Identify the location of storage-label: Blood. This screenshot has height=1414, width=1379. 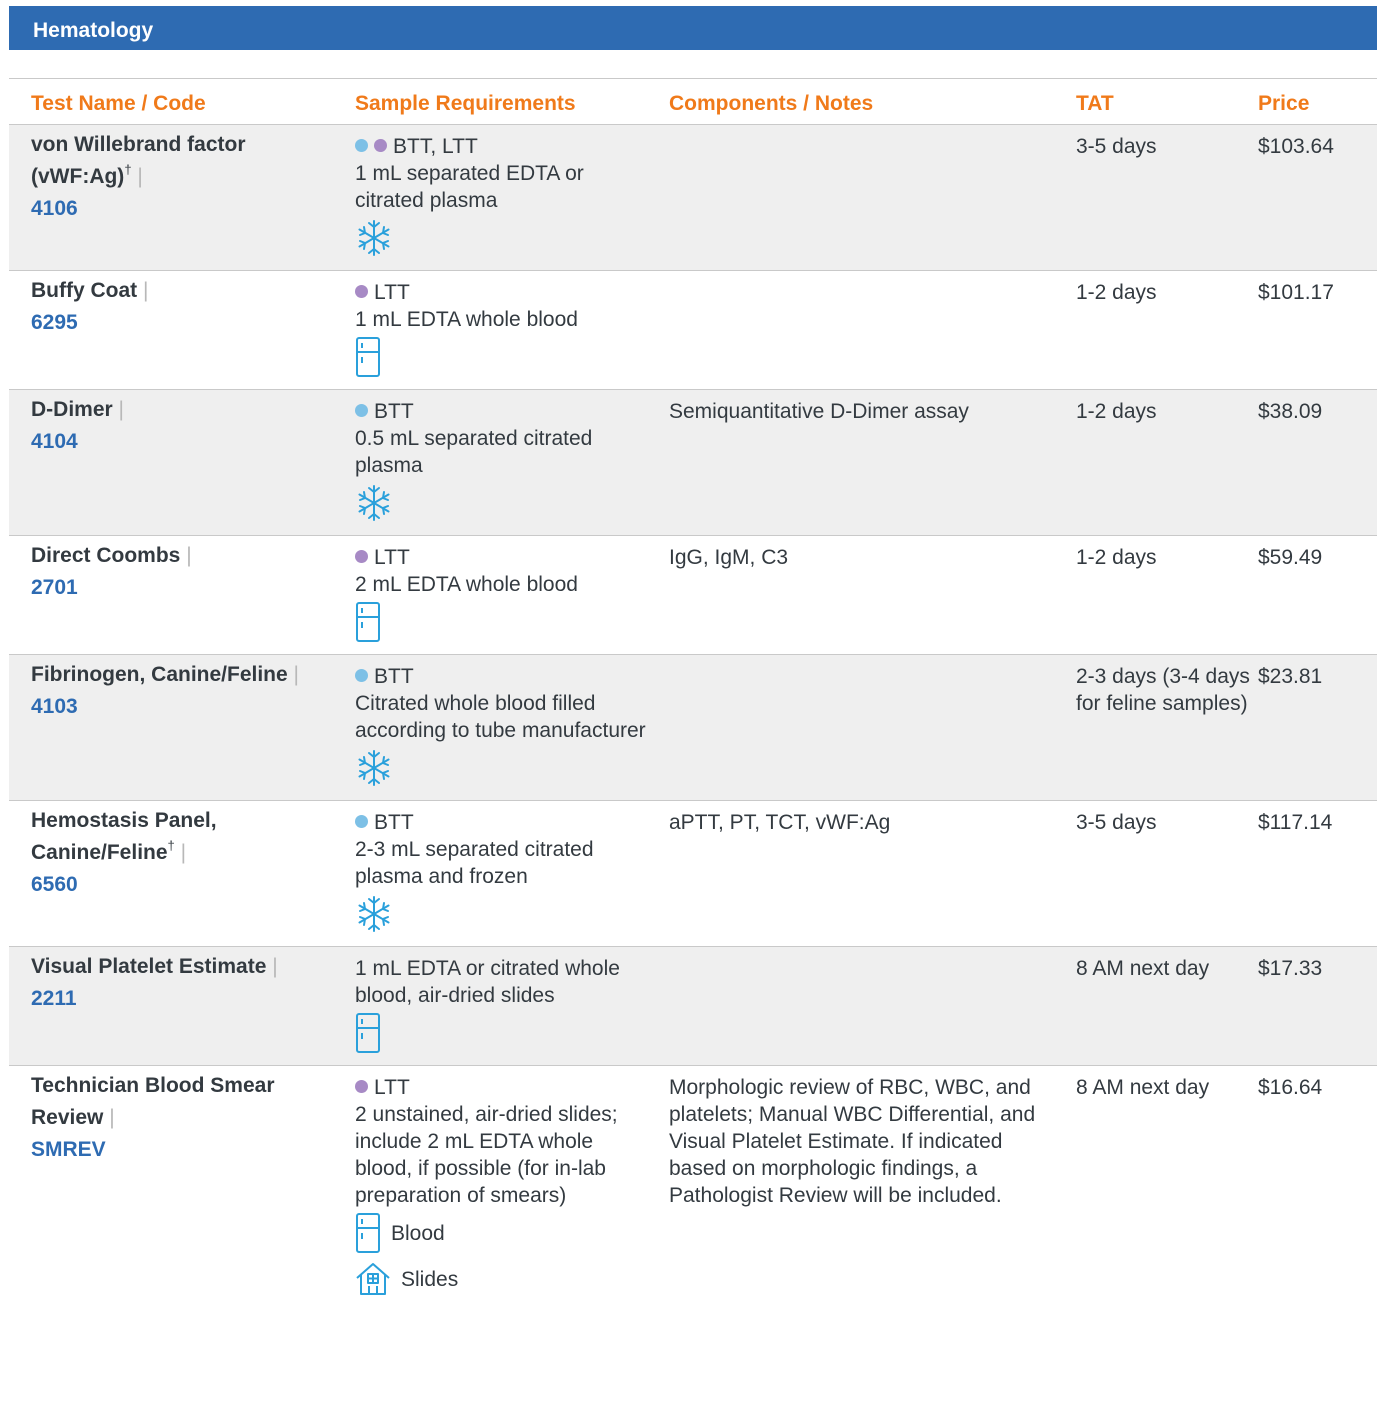
(418, 1233).